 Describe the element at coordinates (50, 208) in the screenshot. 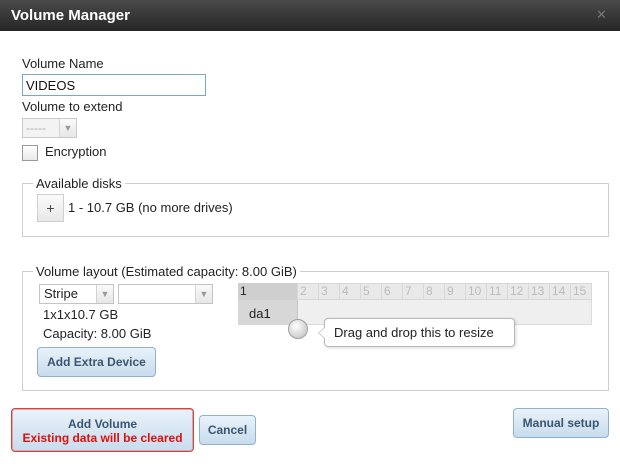

I see `add-disk-button: +` at that location.